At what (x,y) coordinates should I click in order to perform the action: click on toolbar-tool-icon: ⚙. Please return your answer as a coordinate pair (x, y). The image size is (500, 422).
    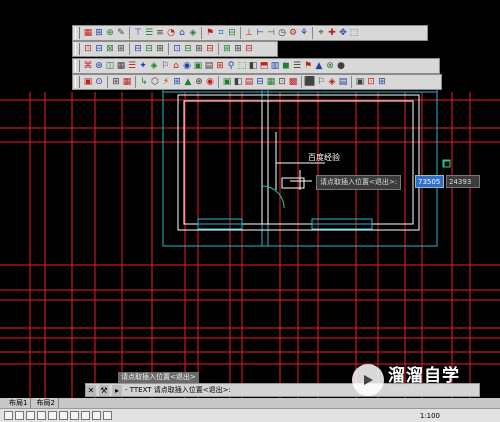
    Looking at the image, I should click on (293, 33).